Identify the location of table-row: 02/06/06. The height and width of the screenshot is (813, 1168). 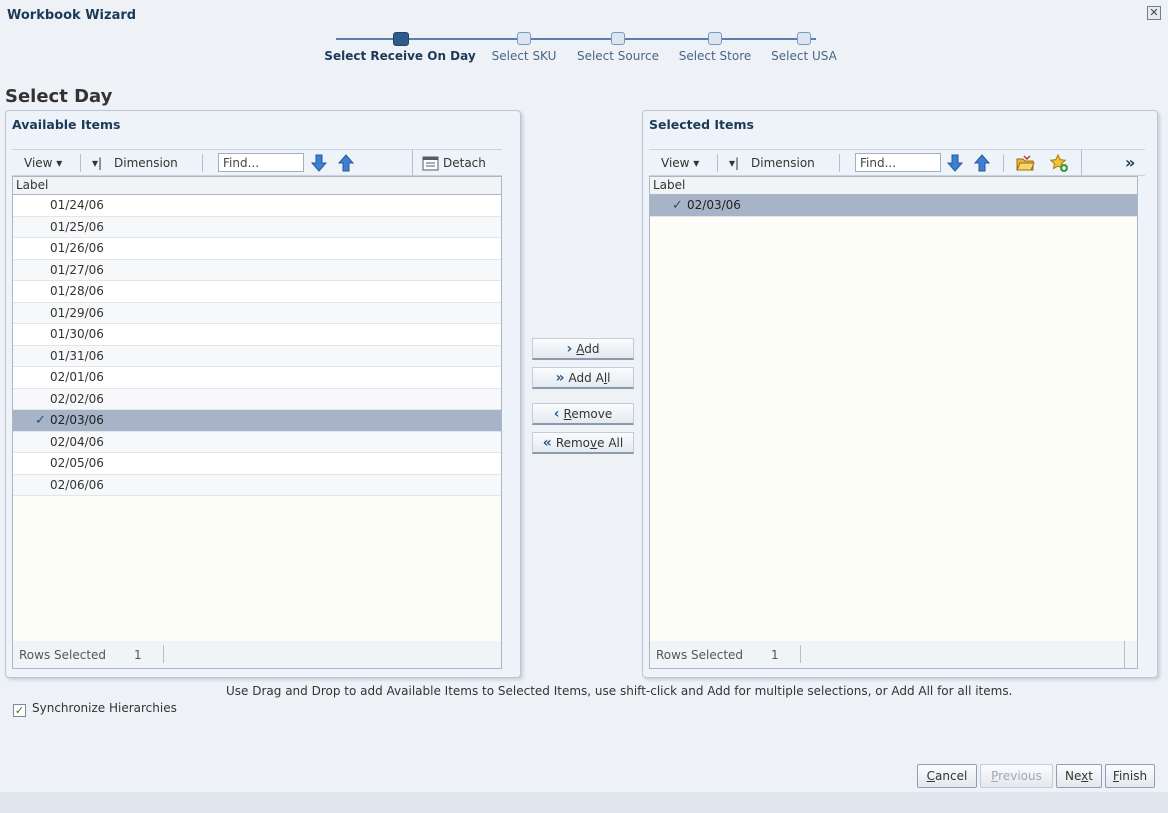
(257, 485).